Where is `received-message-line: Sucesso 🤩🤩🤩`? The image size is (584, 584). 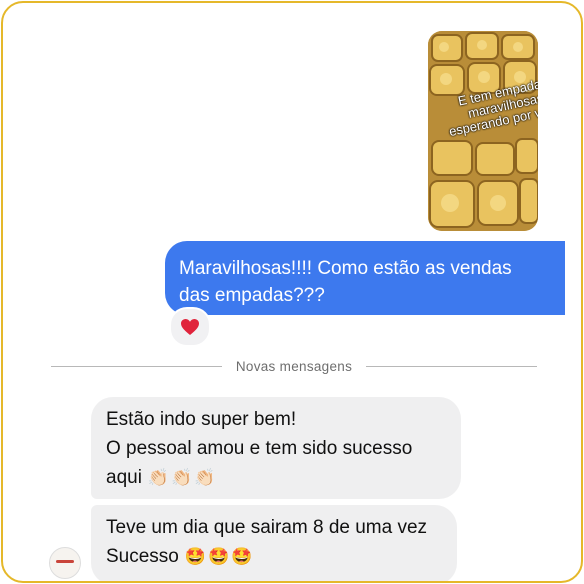
received-message-line: Sucesso 🤩🤩🤩 is located at coordinates (274, 556).